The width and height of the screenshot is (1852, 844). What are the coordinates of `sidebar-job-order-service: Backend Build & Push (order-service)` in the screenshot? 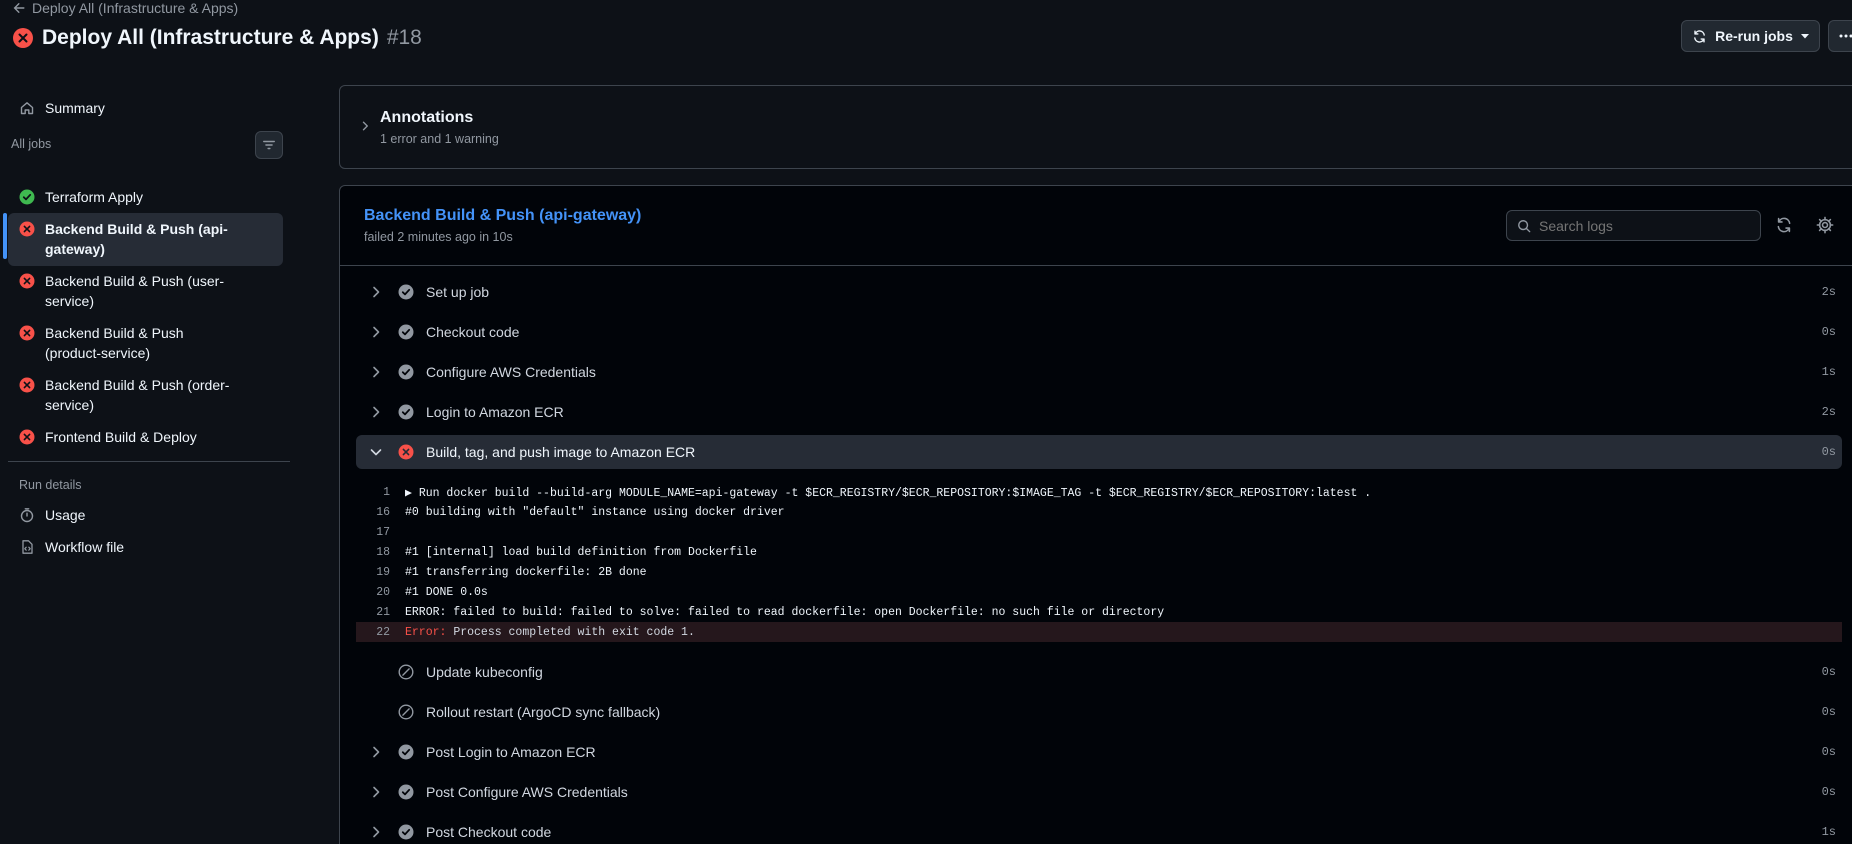 It's located at (145, 395).